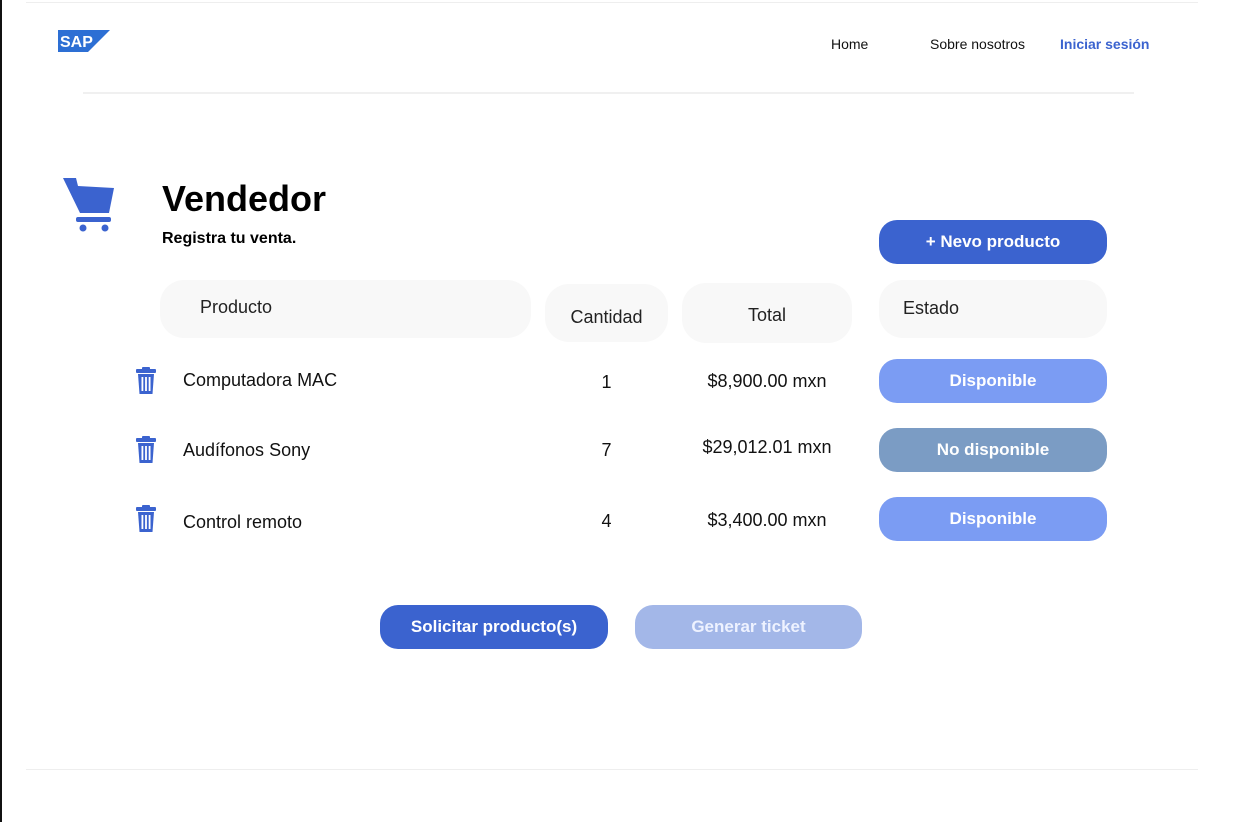 This screenshot has height=822, width=1253. Describe the element at coordinates (606, 521) in the screenshot. I see `product-quantity: 4` at that location.